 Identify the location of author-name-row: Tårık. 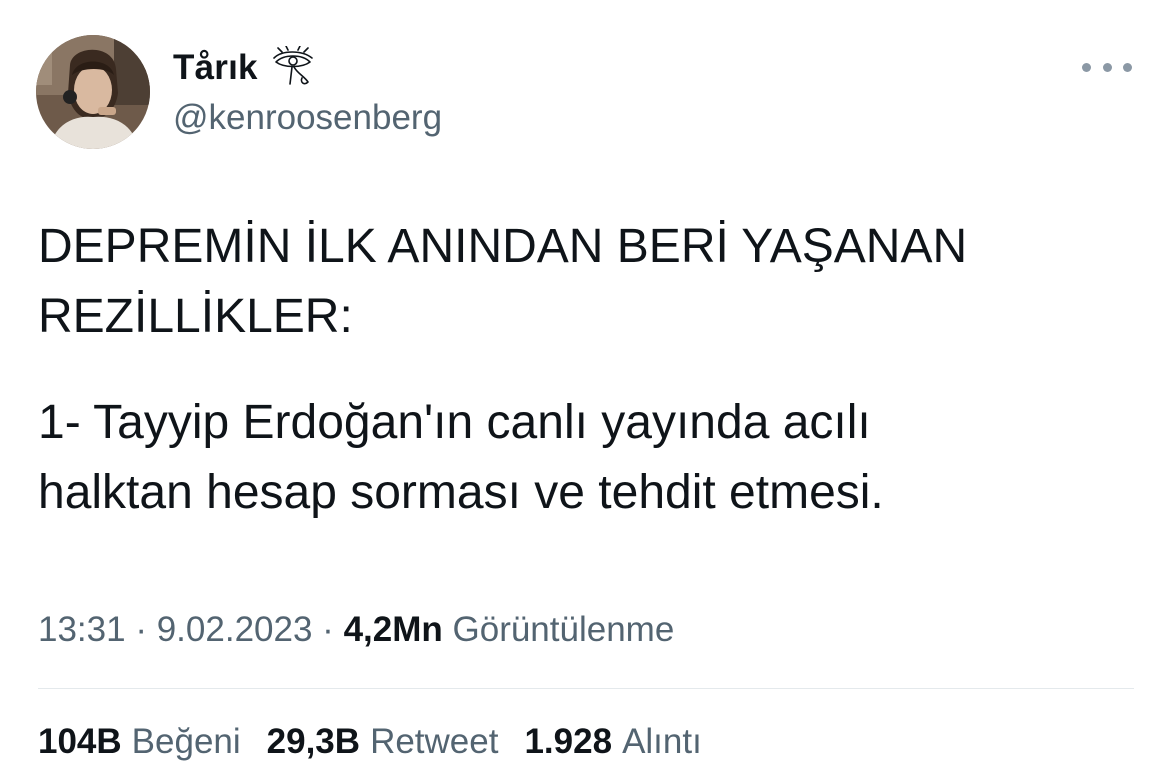
(245, 68).